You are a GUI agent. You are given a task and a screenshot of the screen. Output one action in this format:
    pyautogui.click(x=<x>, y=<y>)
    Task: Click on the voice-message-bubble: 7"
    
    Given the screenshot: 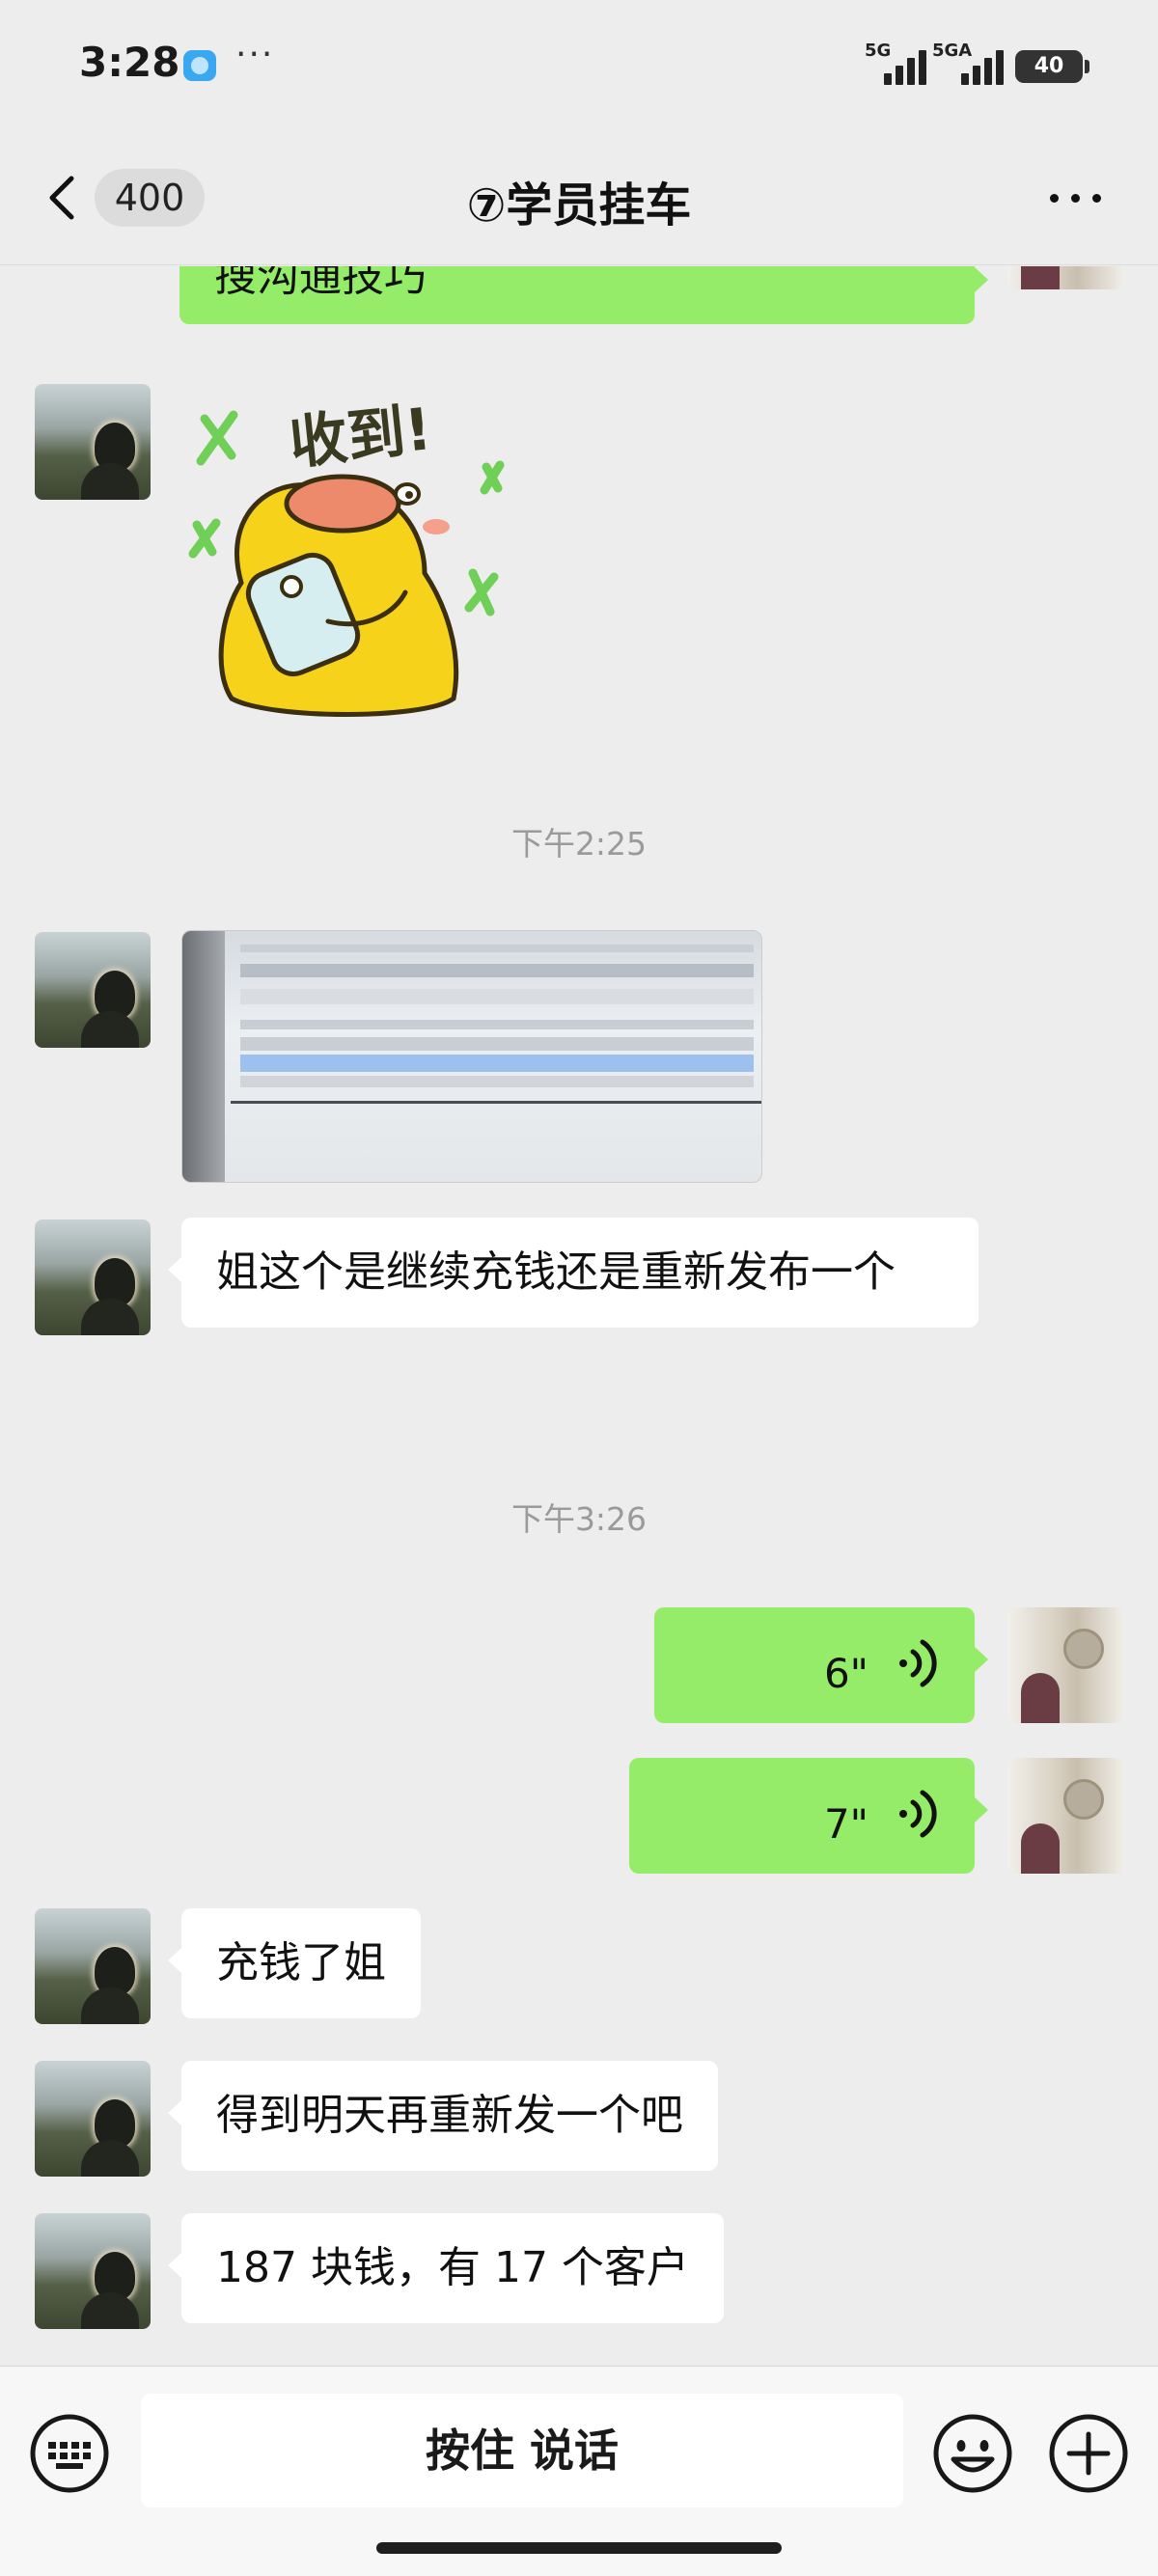 What is the action you would take?
    pyautogui.click(x=808, y=1816)
    